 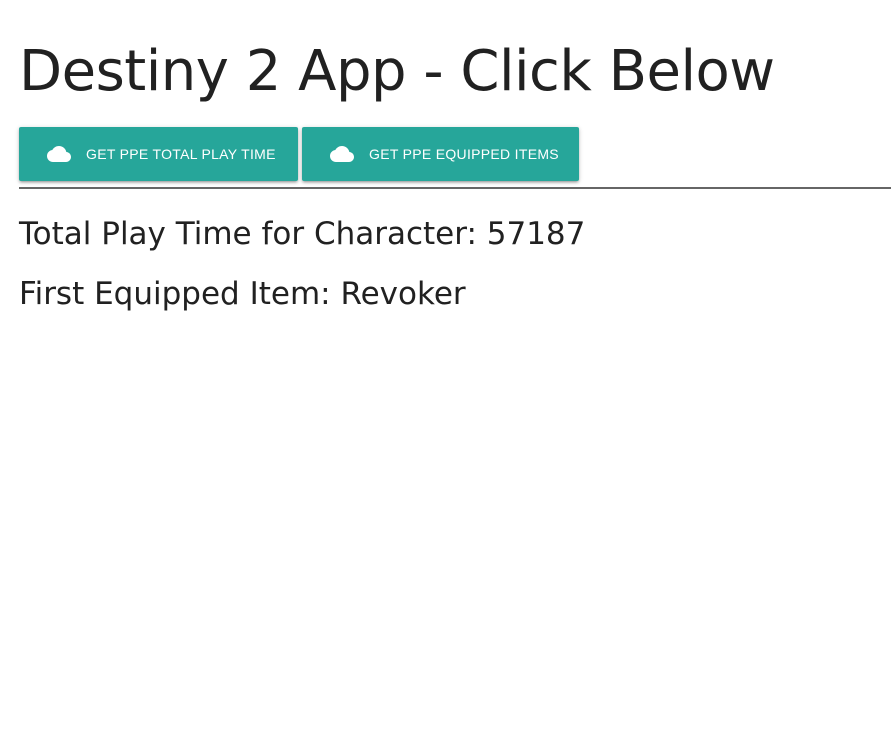 I want to click on get-equipped-items-label: GET PPE EQUIPPED ITEMS, so click(x=464, y=154).